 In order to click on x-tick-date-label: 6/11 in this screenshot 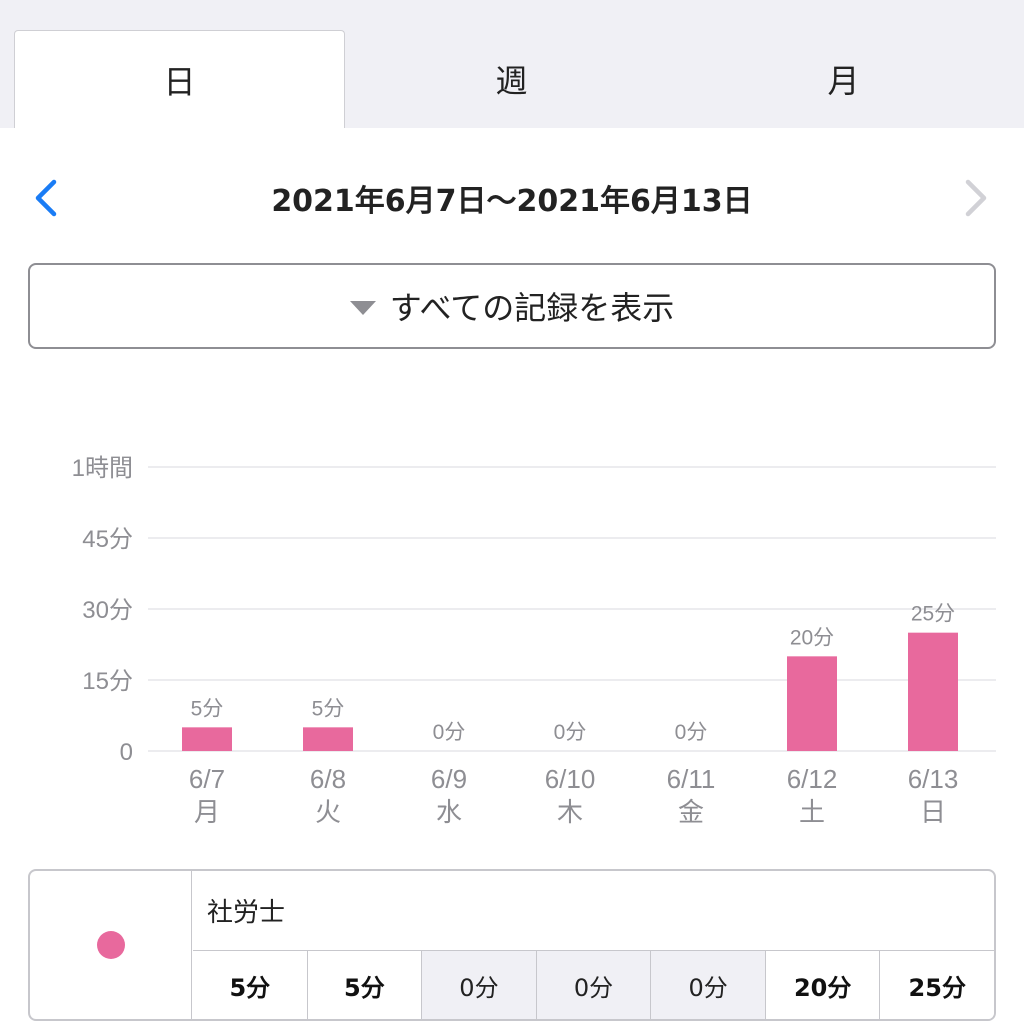, I will do `click(691, 779)`.